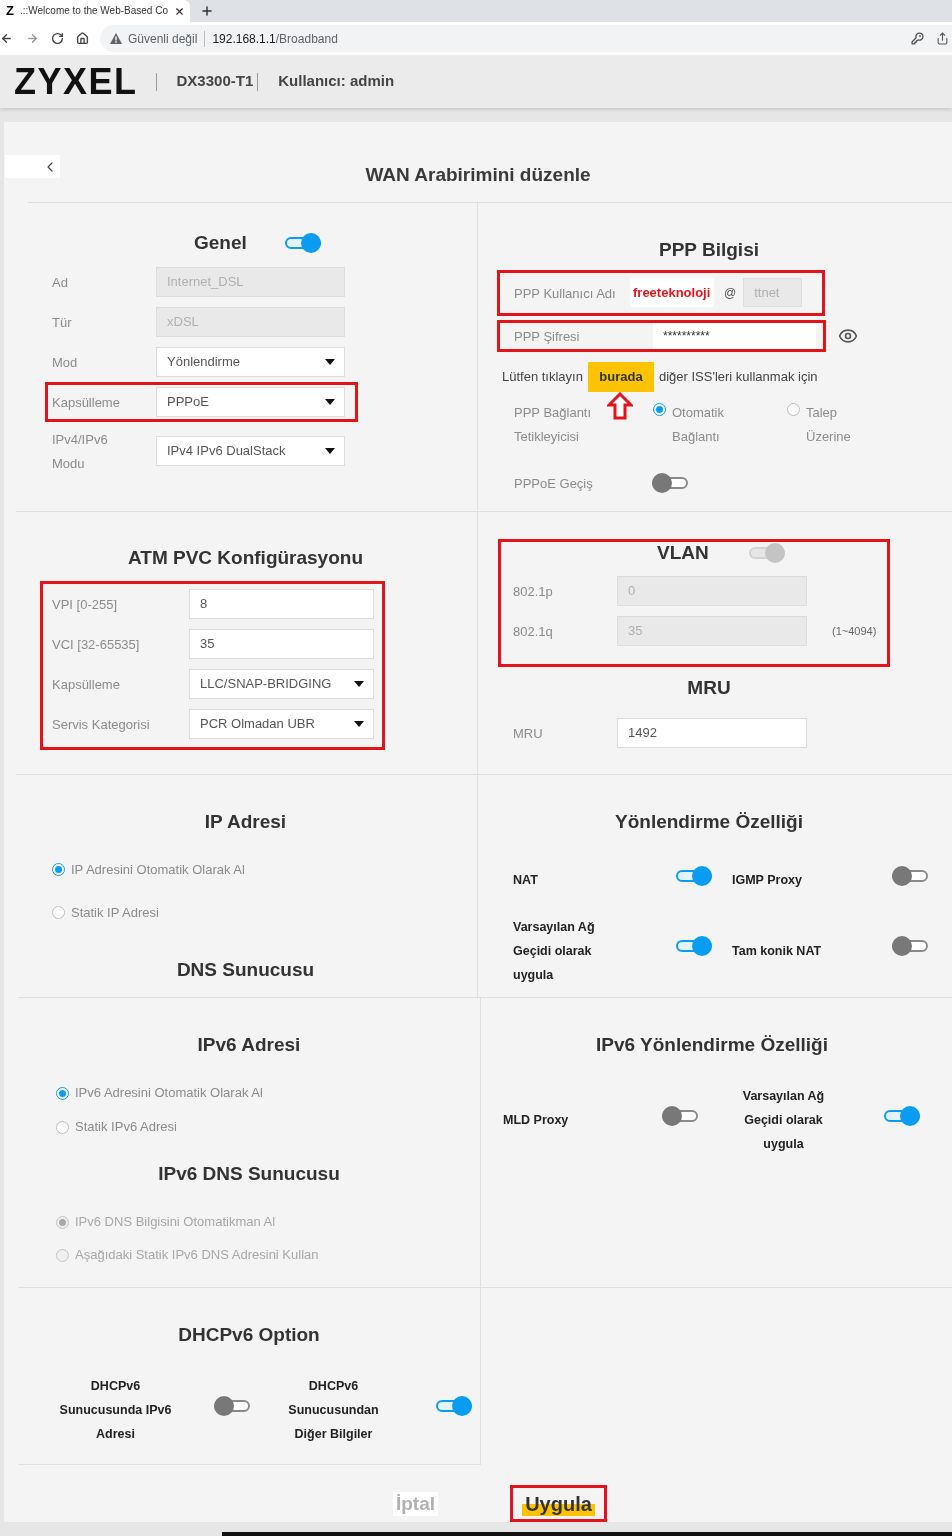 Image resolution: width=952 pixels, height=1536 pixels. Describe the element at coordinates (828, 424) in the screenshot. I see `radio-label: Talep Üzerine` at that location.